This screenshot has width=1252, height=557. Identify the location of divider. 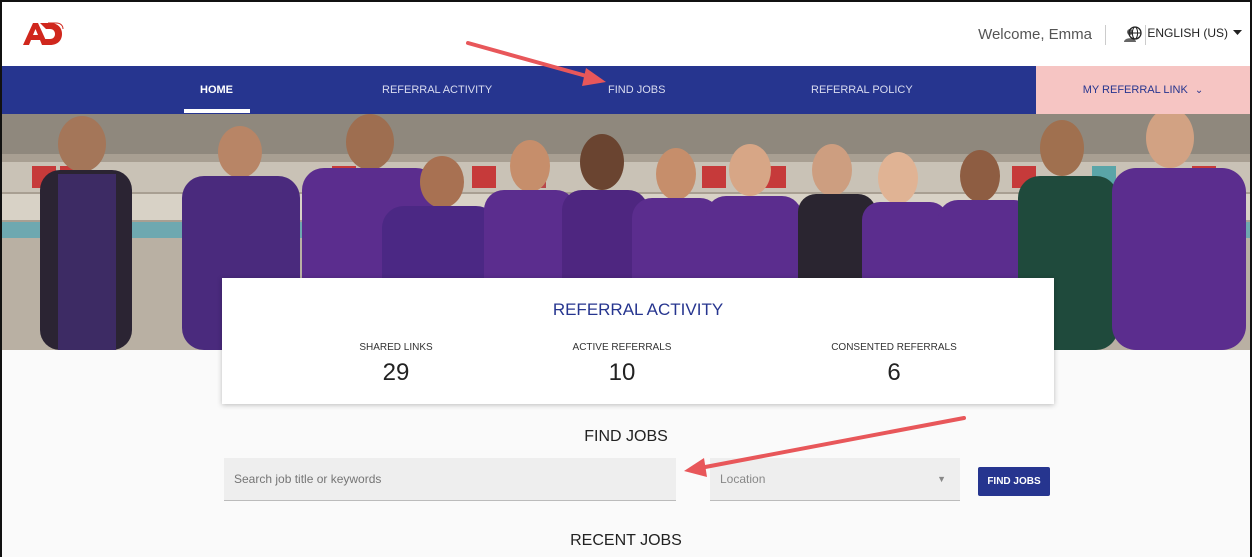
(1105, 35).